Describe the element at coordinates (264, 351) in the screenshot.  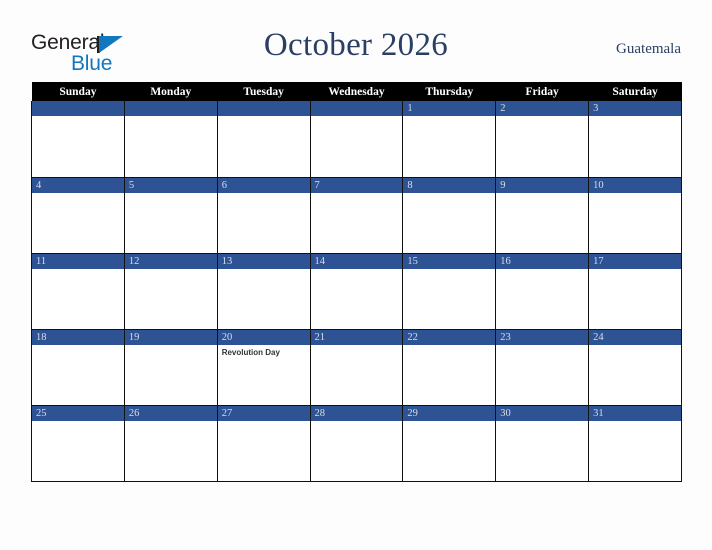
I see `day-events: Revolution Day` at that location.